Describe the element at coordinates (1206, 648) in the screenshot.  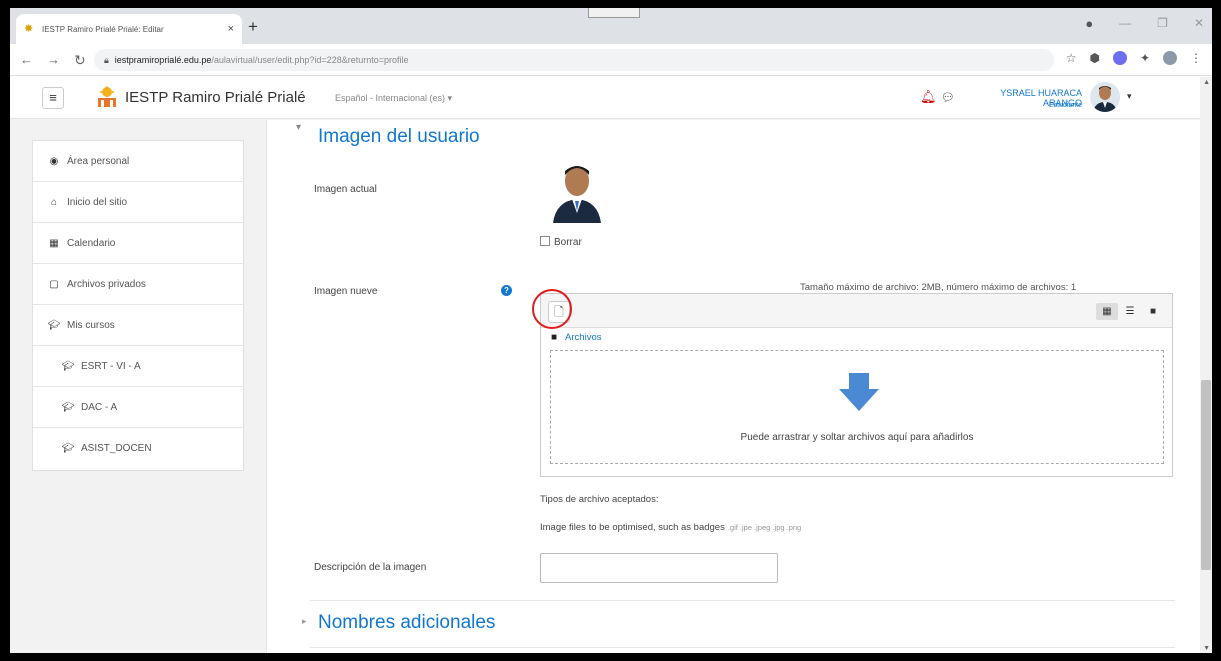
I see `scroll-down-icon: ▼` at that location.